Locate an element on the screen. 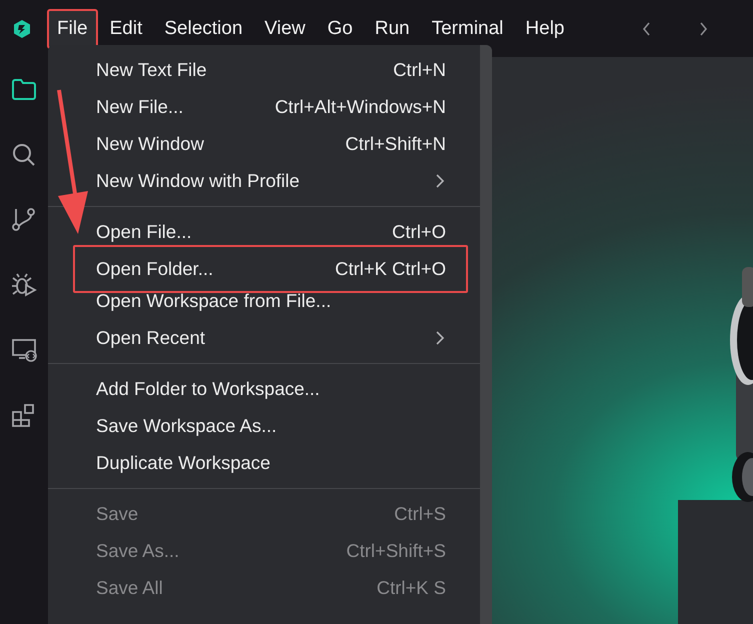 This screenshot has width=753, height=624. menu-item: Open Folder... Ctrl+K Ctrl+O is located at coordinates (270, 269).